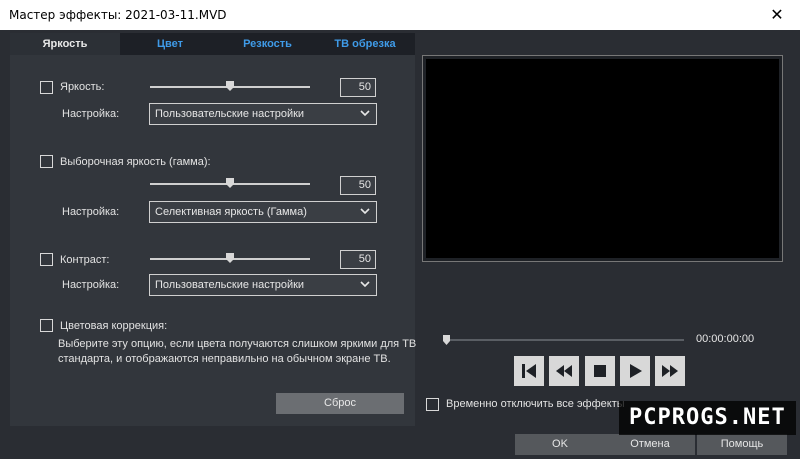 The height and width of the screenshot is (459, 800). I want to click on seek-thumb, so click(446, 340).